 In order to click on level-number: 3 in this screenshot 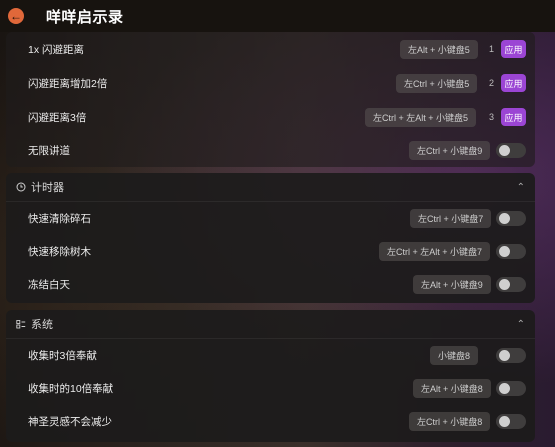, I will do `click(492, 117)`.